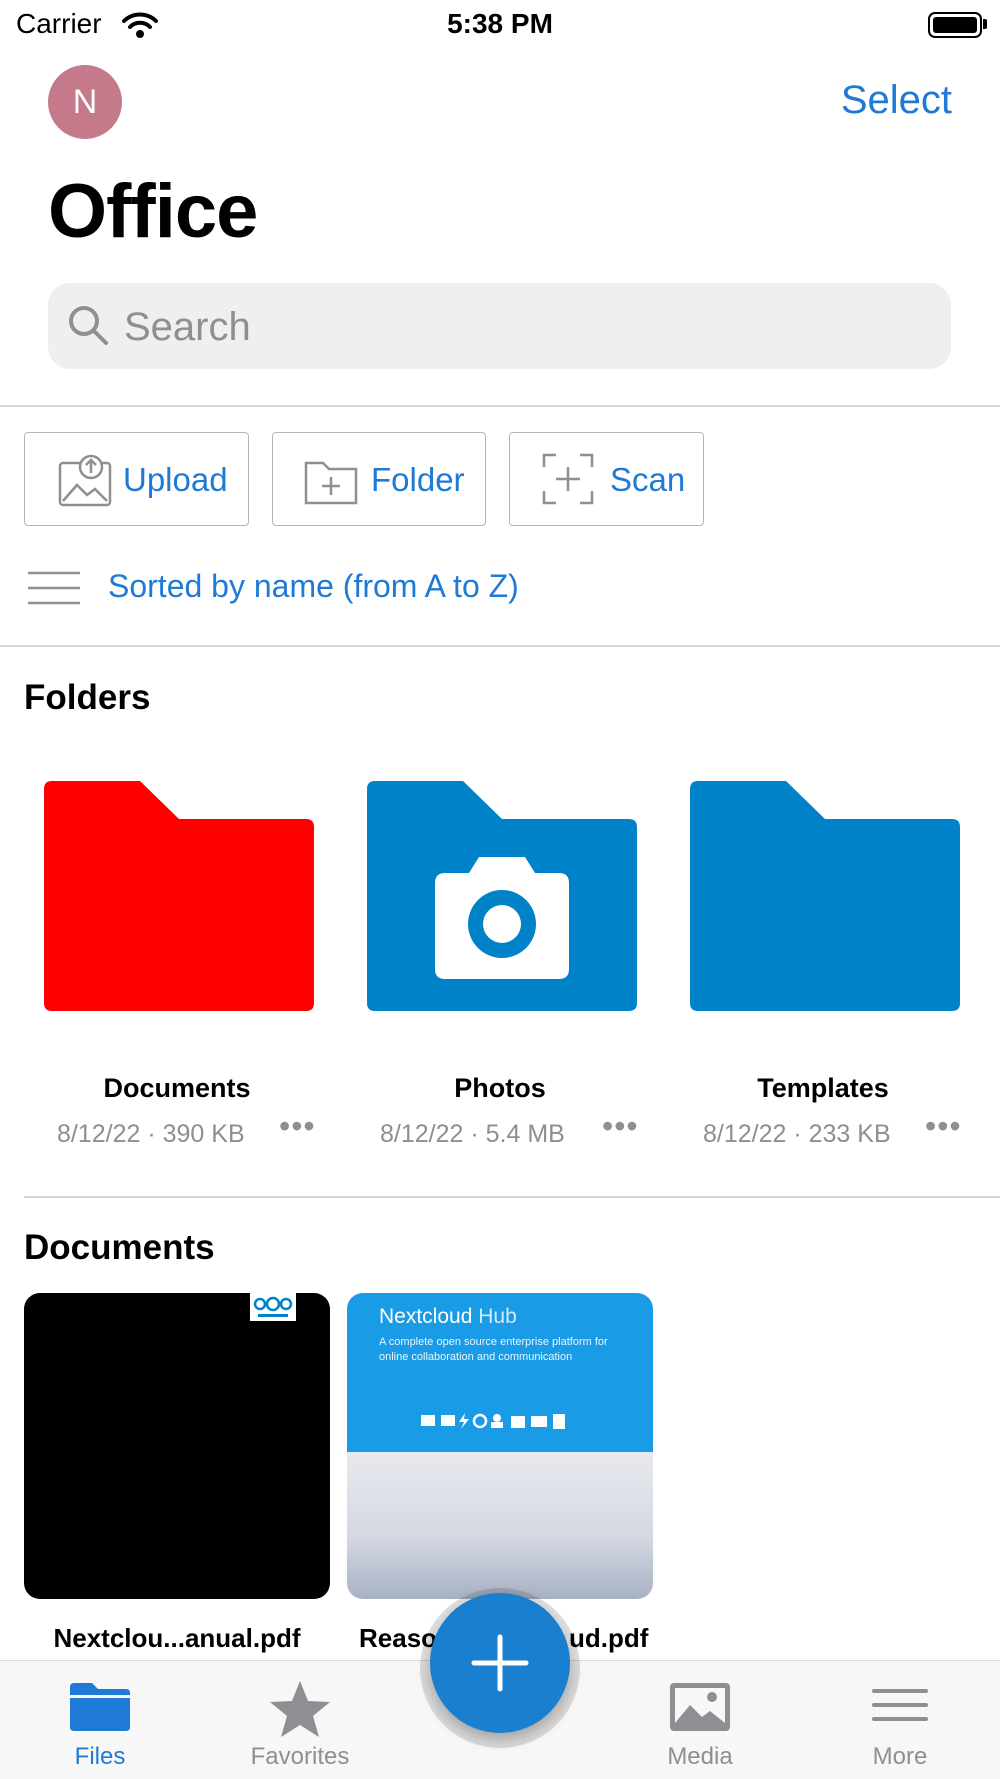 This screenshot has width=1000, height=1779. I want to click on document-name-end: ud.pdf, so click(609, 1638).